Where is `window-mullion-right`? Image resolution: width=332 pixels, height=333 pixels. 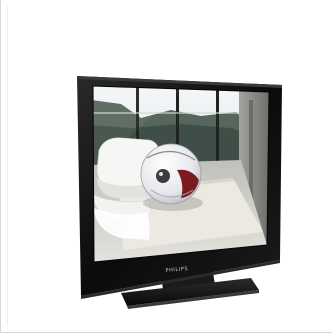
window-mullion-right is located at coordinates (217, 129).